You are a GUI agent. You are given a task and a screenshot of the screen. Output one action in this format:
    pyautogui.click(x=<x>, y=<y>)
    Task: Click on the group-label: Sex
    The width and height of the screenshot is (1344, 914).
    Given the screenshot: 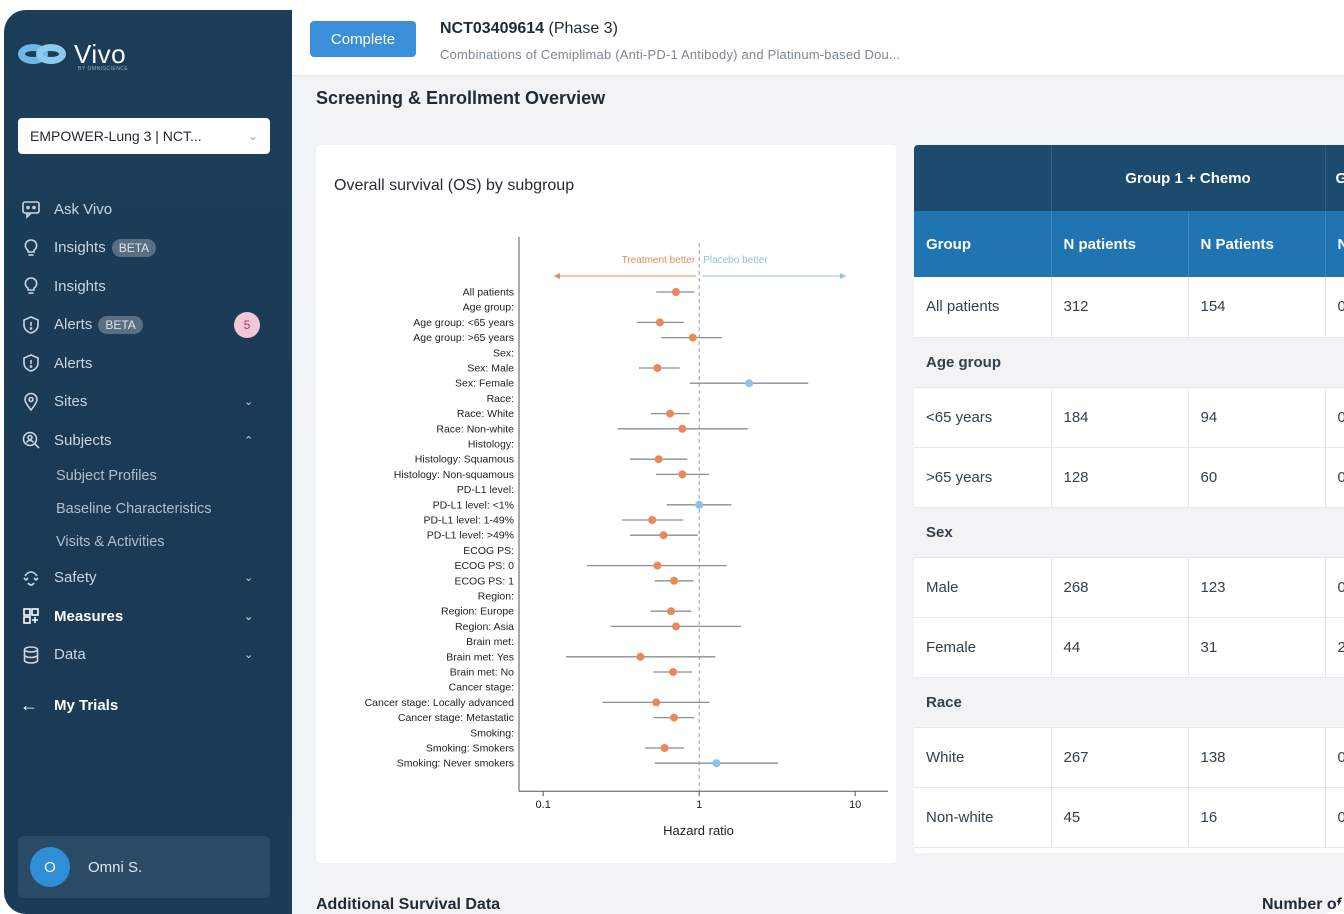 What is the action you would take?
    pyautogui.click(x=1129, y=532)
    